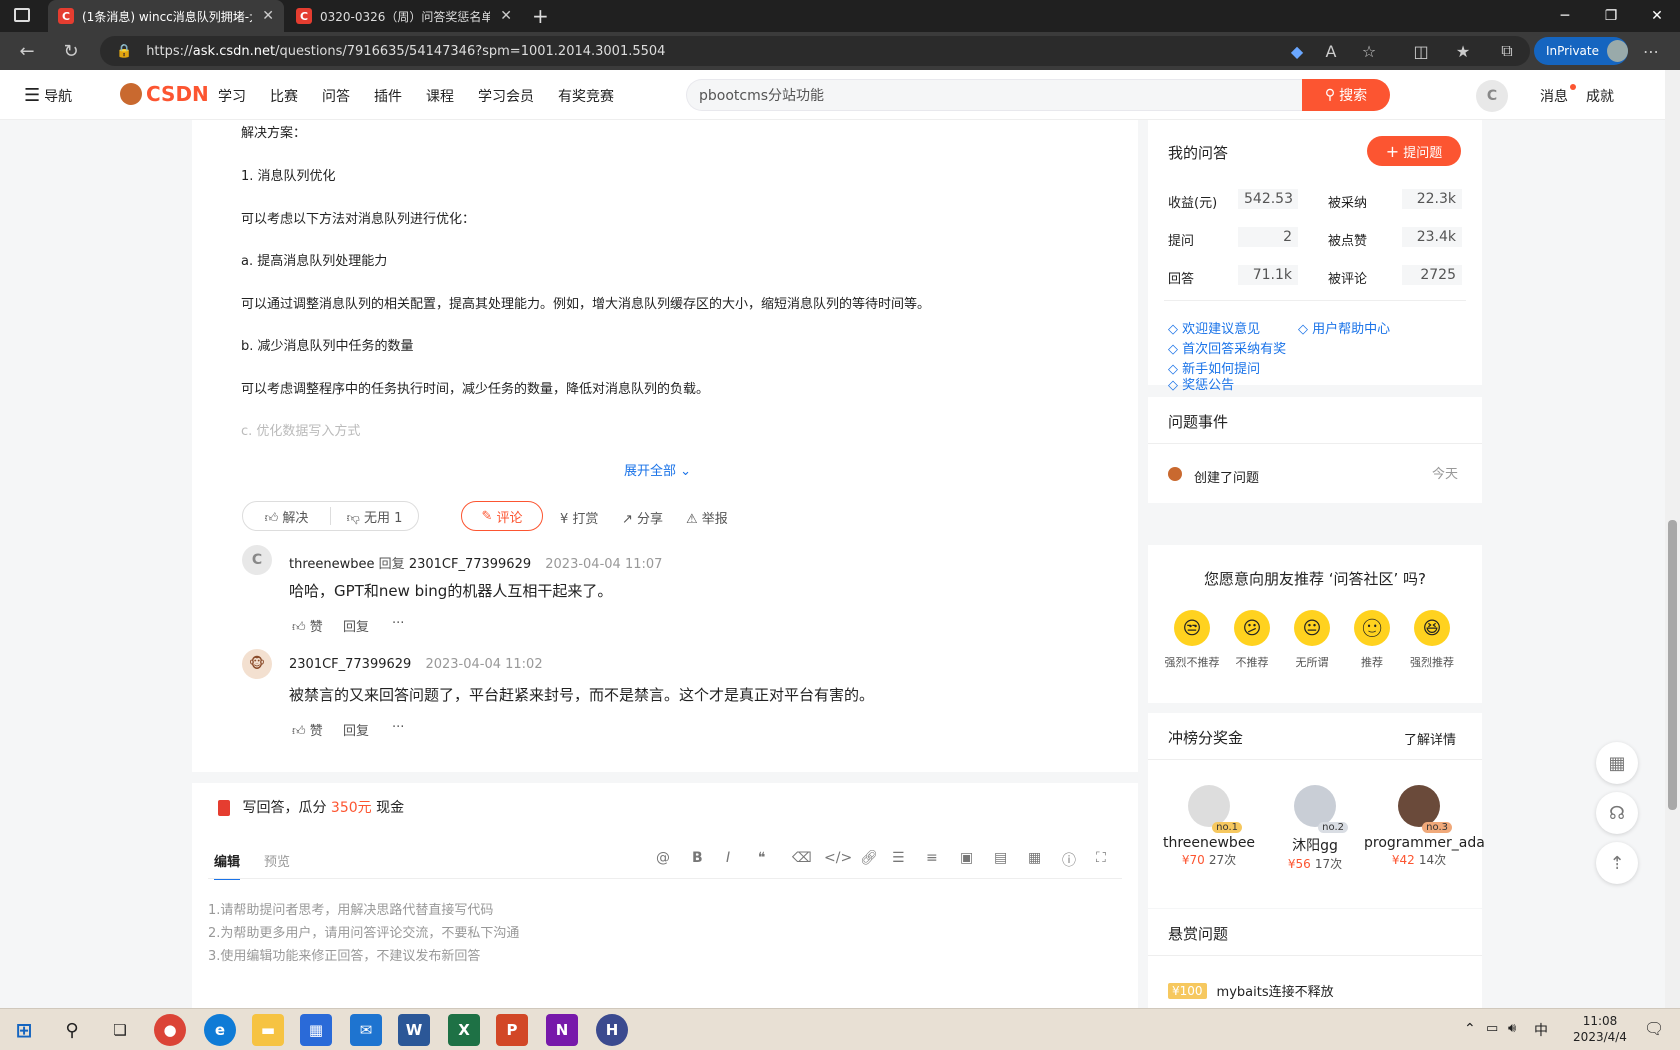 This screenshot has height=1050, width=1680. What do you see at coordinates (1192, 640) in the screenshot?
I see `survey-option-1: 😒︎ 强烈不推荐` at bounding box center [1192, 640].